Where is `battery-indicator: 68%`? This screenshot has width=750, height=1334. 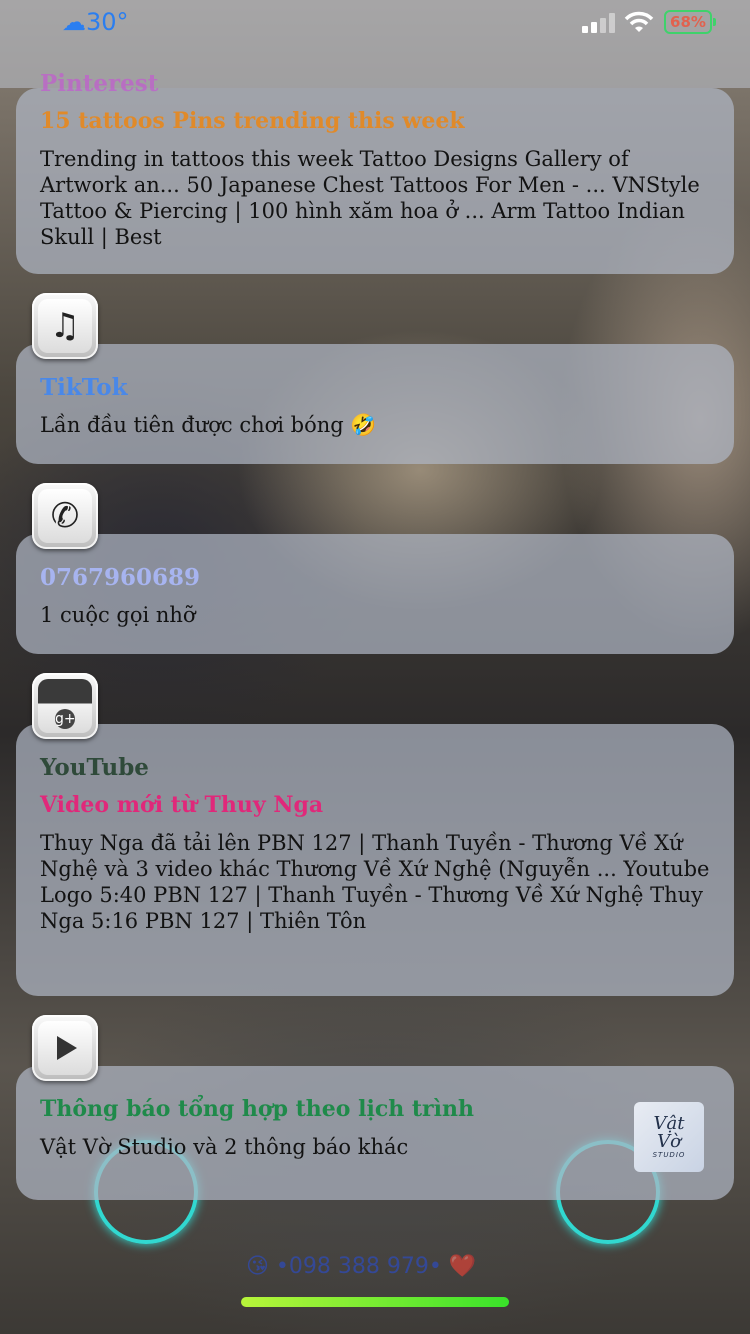
battery-indicator: 68% is located at coordinates (690, 22).